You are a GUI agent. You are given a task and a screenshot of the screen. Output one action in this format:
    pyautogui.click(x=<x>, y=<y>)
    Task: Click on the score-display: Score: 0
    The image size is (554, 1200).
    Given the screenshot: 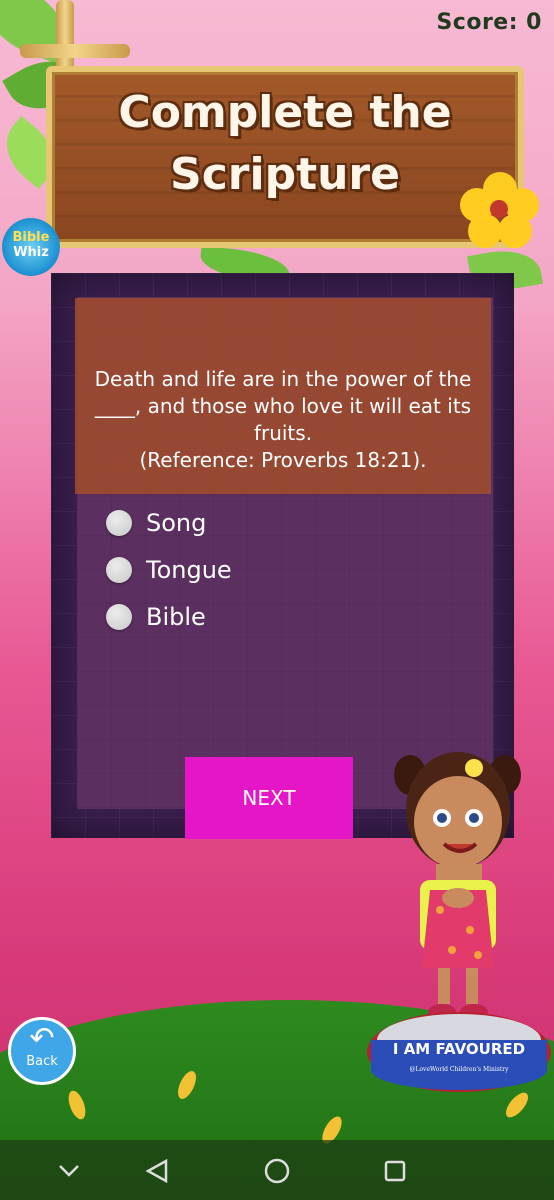 What is the action you would take?
    pyautogui.click(x=489, y=22)
    